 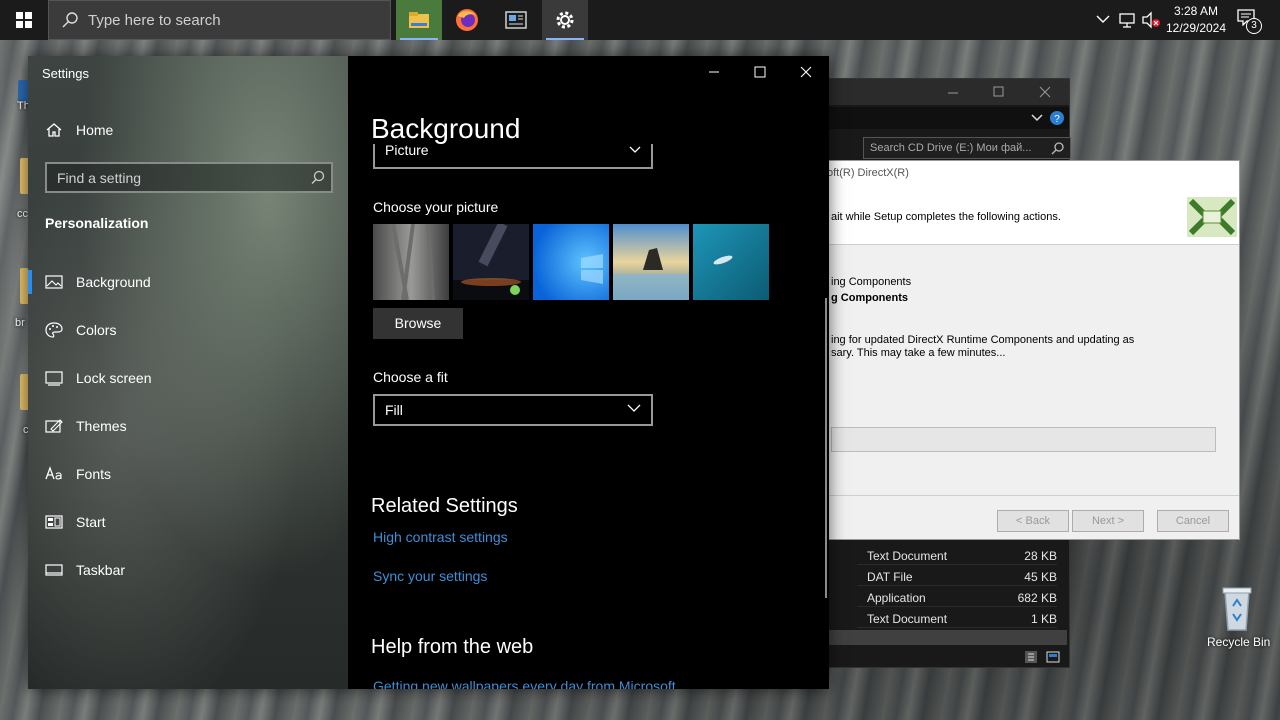 What do you see at coordinates (97, 223) in the screenshot?
I see `category-heading: Personalization` at bounding box center [97, 223].